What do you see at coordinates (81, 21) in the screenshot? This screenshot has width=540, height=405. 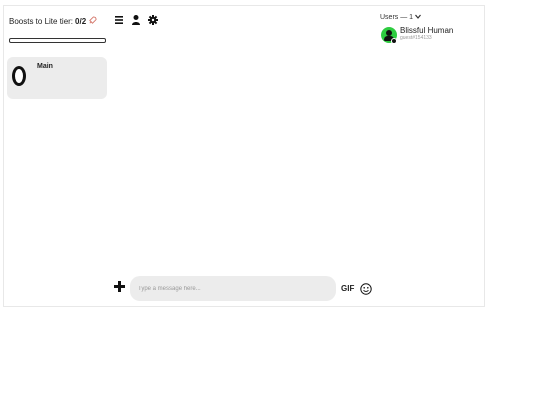 I see `boost-count: 0/2` at bounding box center [81, 21].